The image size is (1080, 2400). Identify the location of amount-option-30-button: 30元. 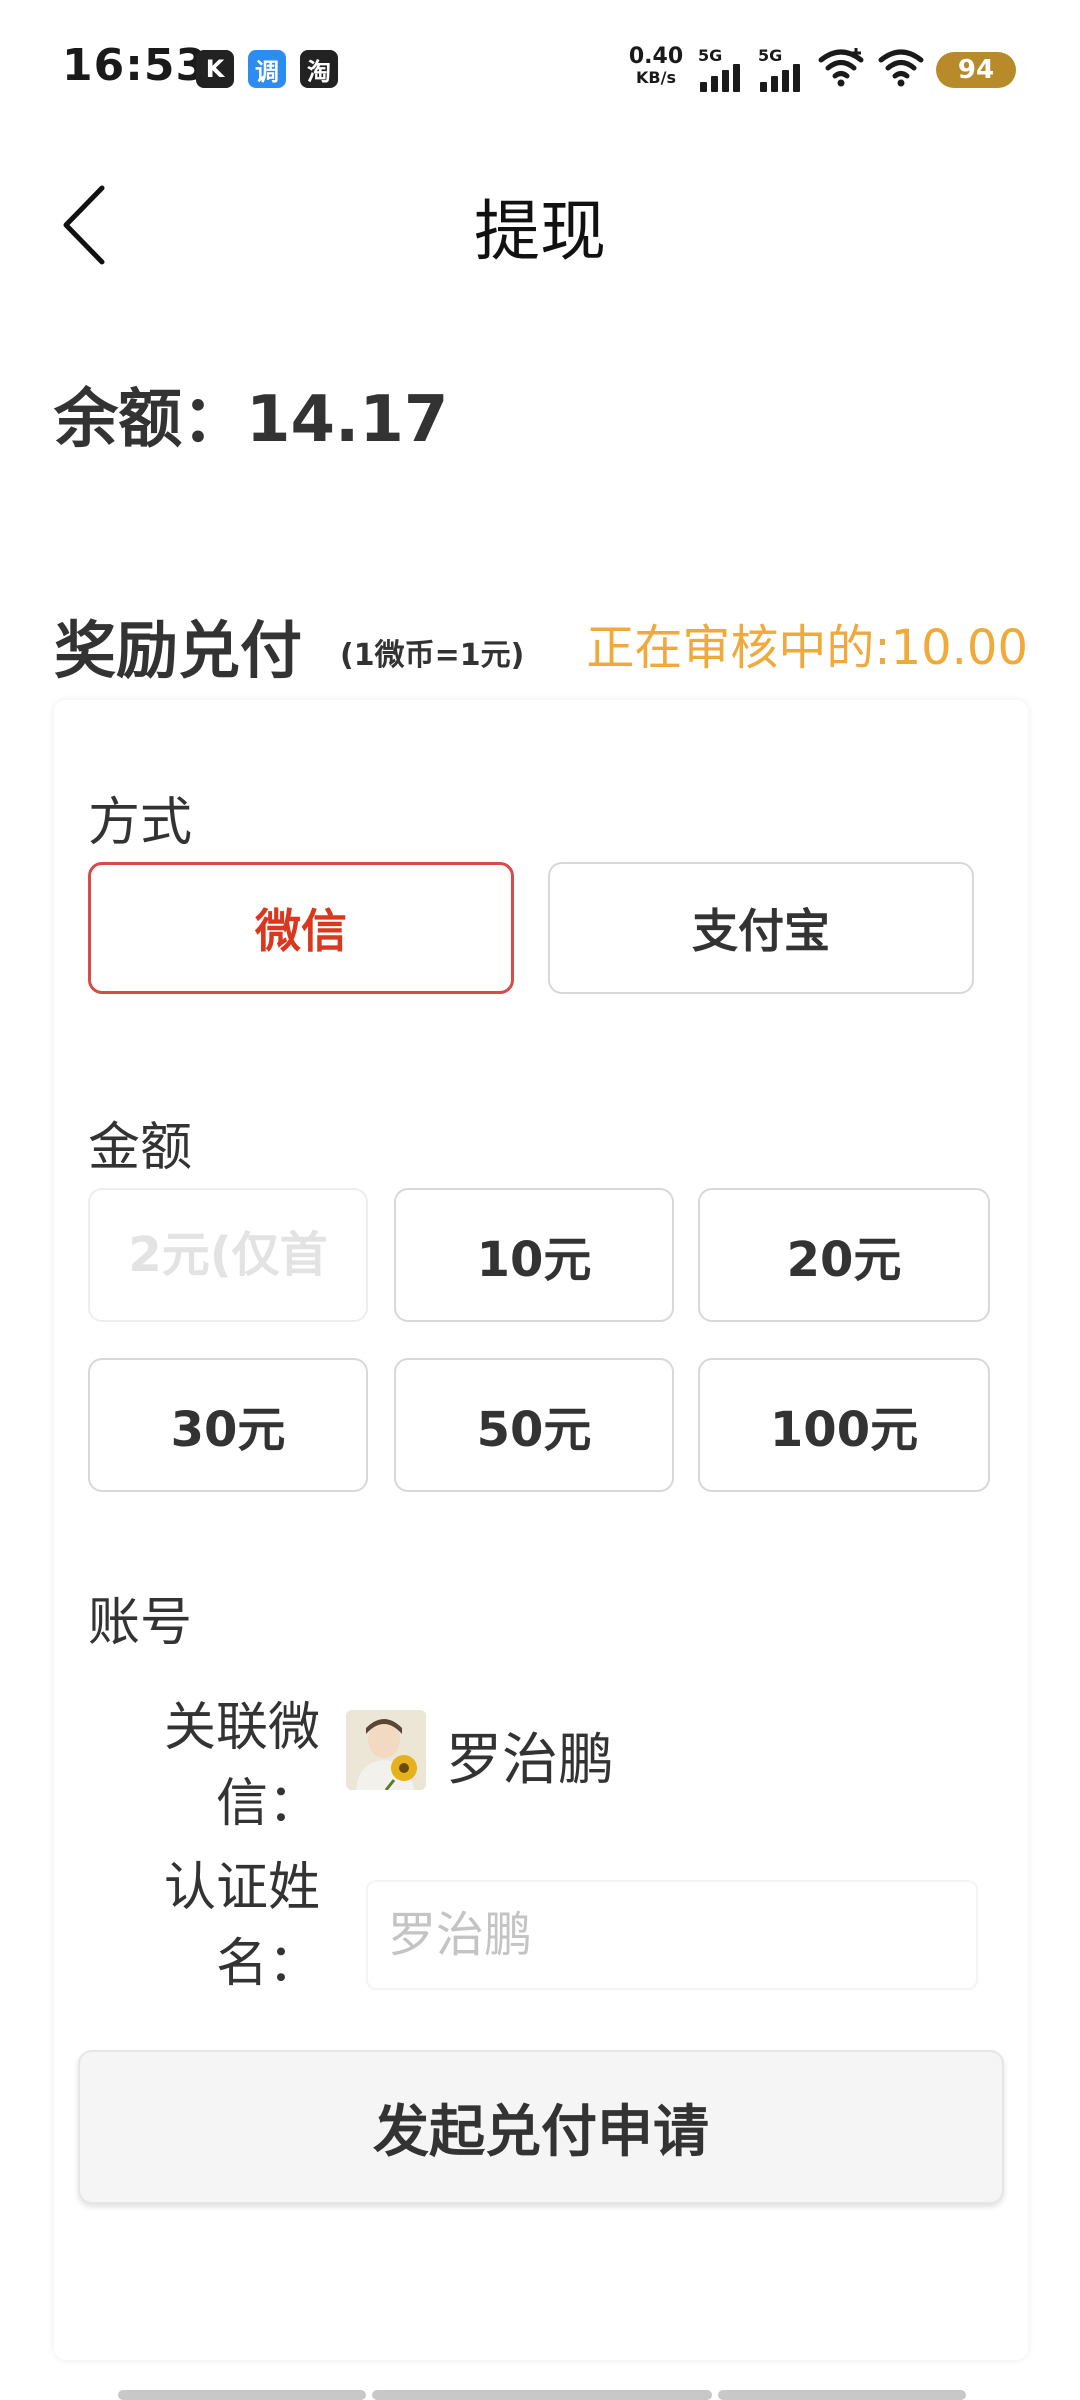
(228, 1425).